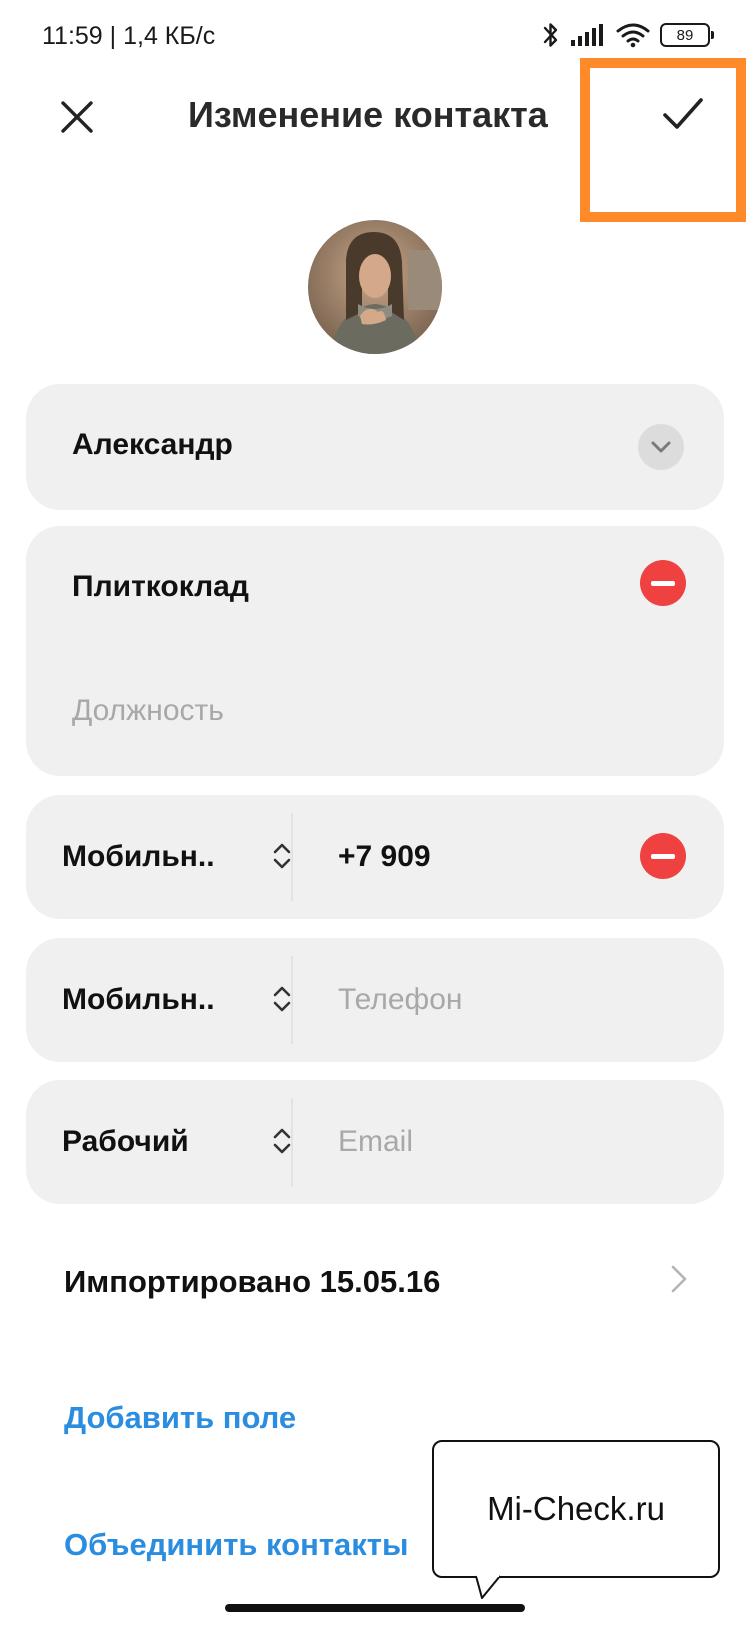  I want to click on bluetooth-icon, so click(550, 35).